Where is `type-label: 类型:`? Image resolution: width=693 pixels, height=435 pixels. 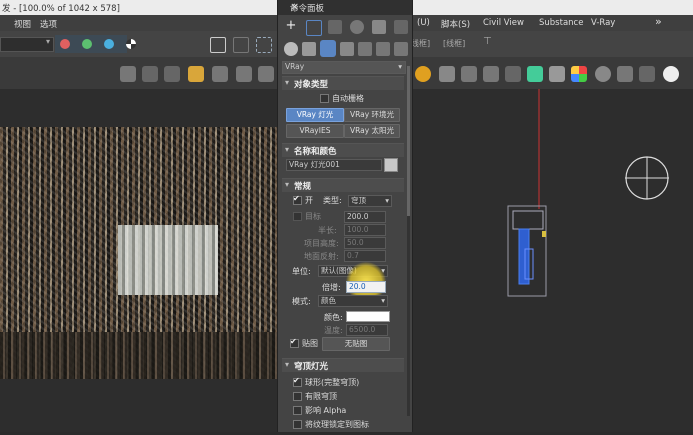
type-label: 类型: is located at coordinates (332, 200).